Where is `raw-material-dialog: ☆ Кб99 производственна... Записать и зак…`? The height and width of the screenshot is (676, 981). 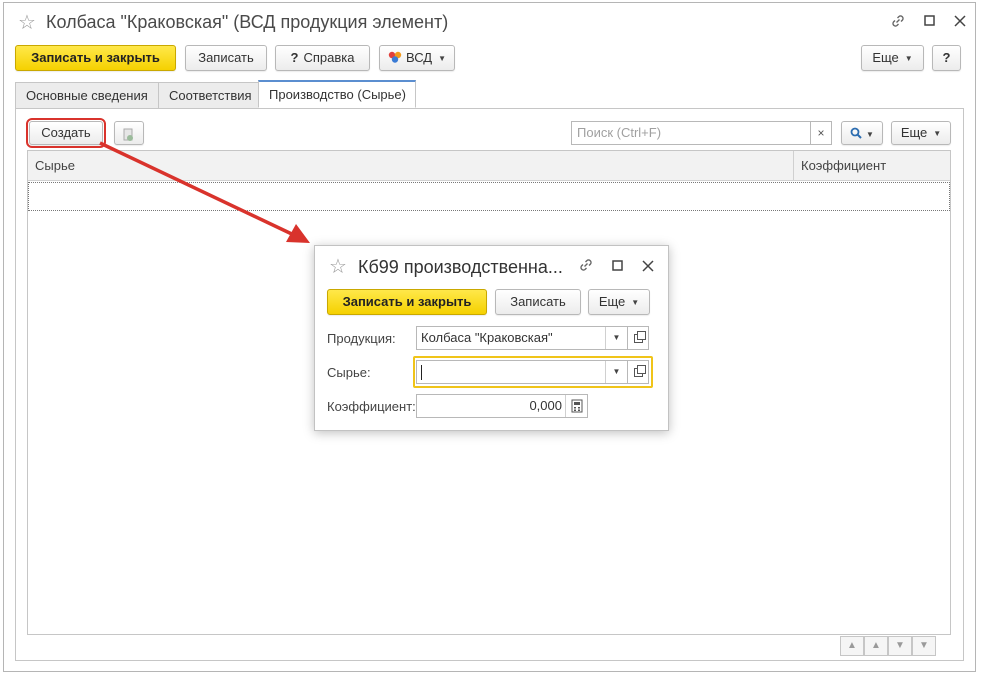
raw-material-dialog: ☆ Кб99 производственна... Записать и зак… is located at coordinates (491, 338).